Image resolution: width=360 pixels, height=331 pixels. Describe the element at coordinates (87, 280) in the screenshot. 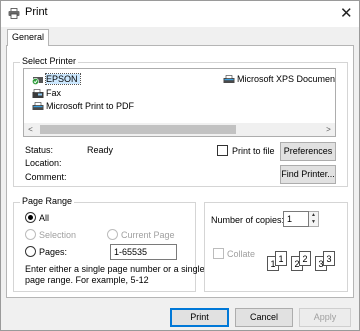

I see `page-range-hint-line2: page range. For example, 5-12` at that location.